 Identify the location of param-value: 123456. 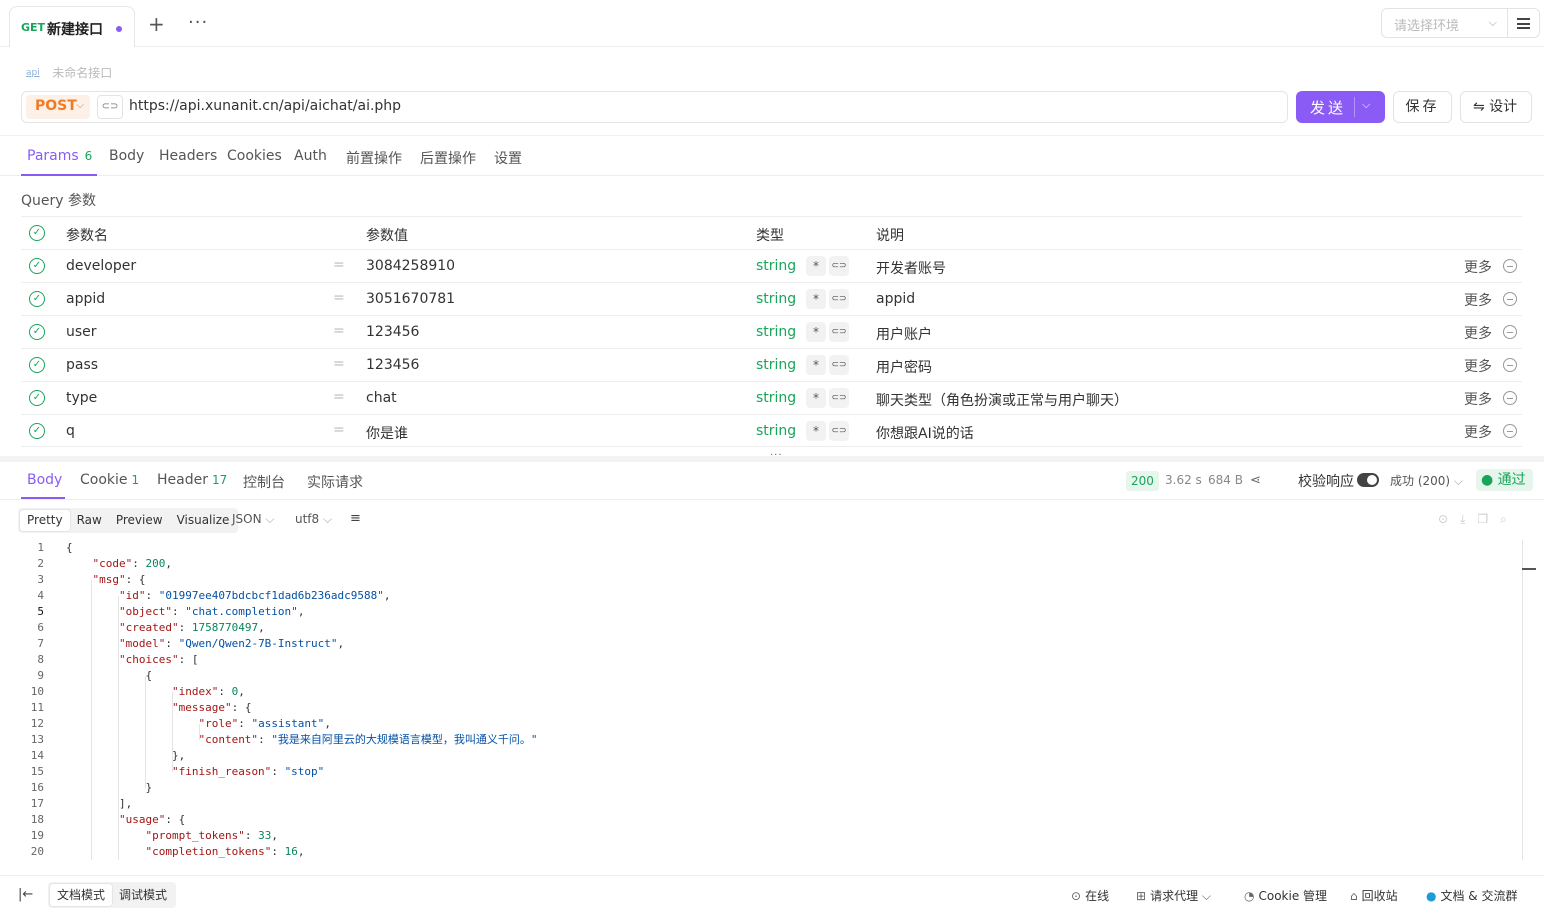
(392, 332).